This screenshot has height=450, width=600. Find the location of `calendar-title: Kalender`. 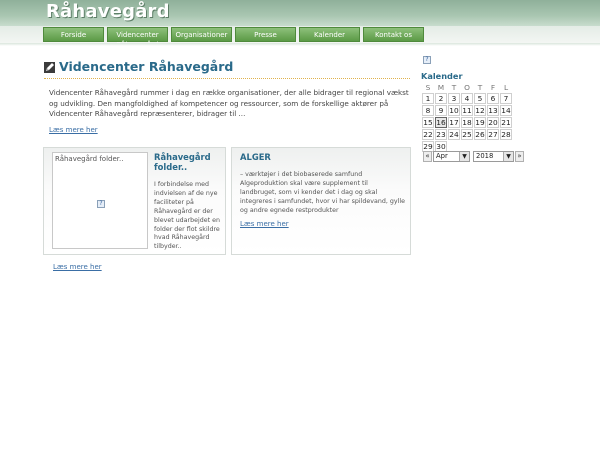

calendar-title: Kalender is located at coordinates (442, 76).